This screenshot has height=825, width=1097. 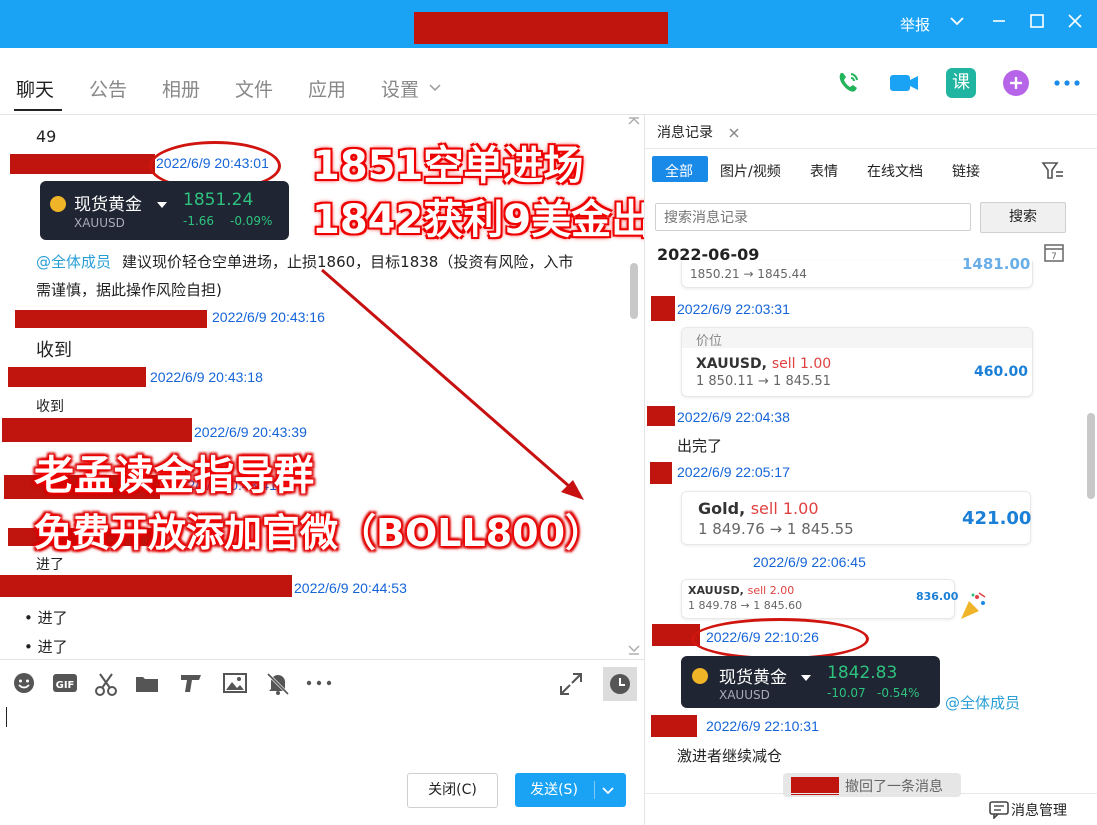 I want to click on emoji-icon, so click(x=24, y=684).